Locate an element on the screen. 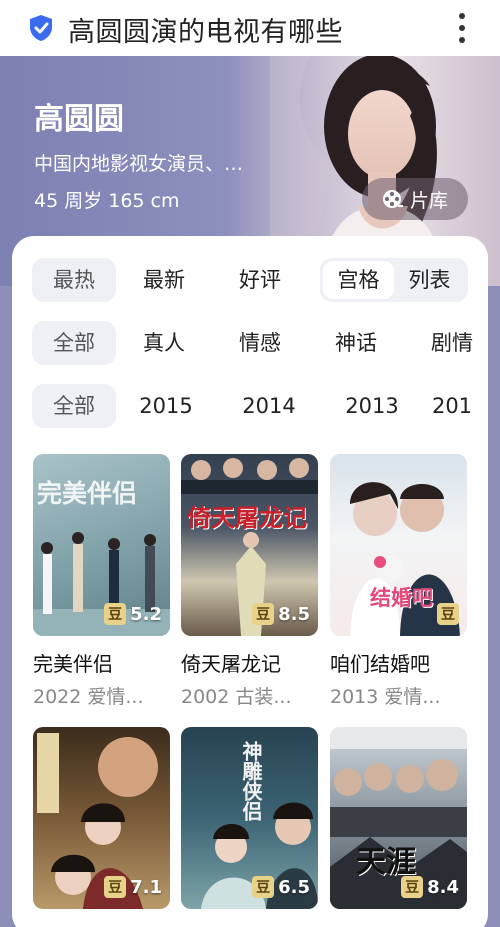 Image resolution: width=500 pixels, height=927 pixels. genre-live-action: 真人 is located at coordinates (164, 343).